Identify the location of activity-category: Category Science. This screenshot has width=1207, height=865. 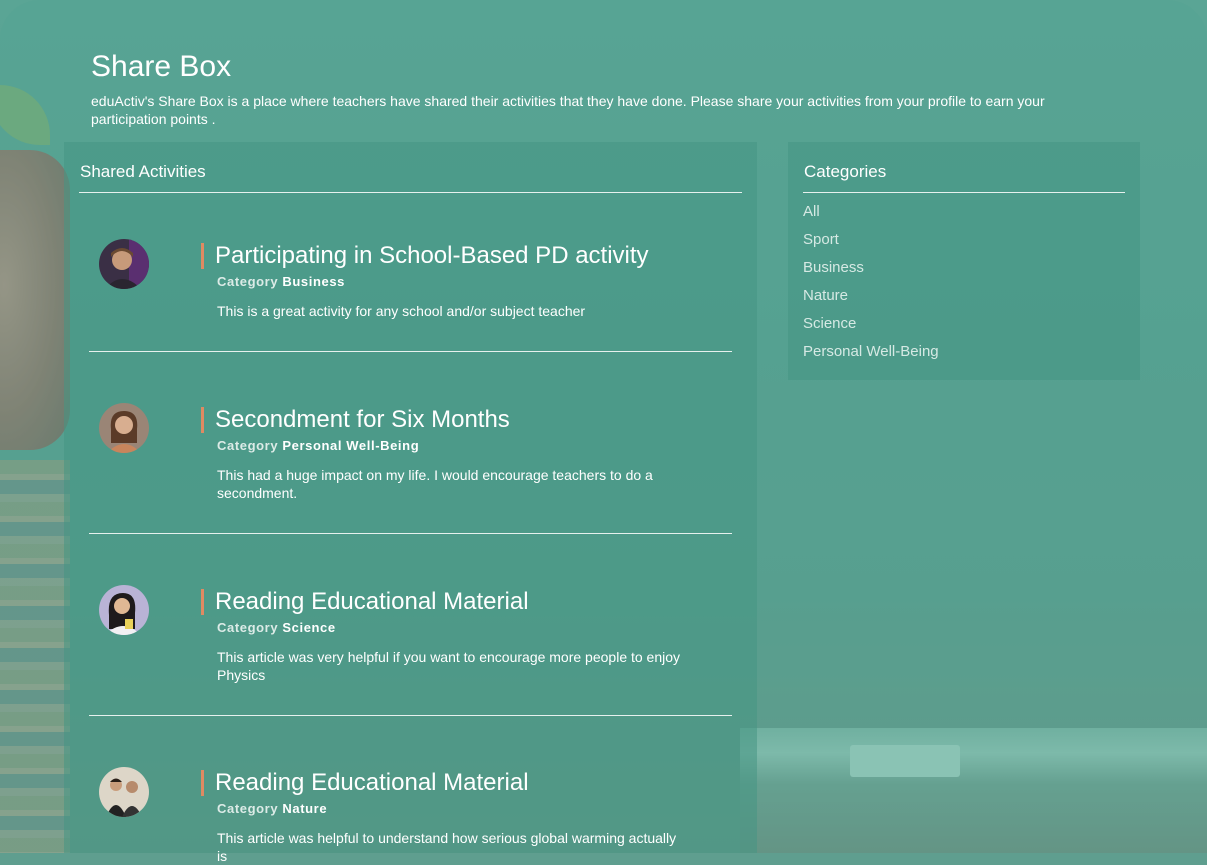
(276, 627).